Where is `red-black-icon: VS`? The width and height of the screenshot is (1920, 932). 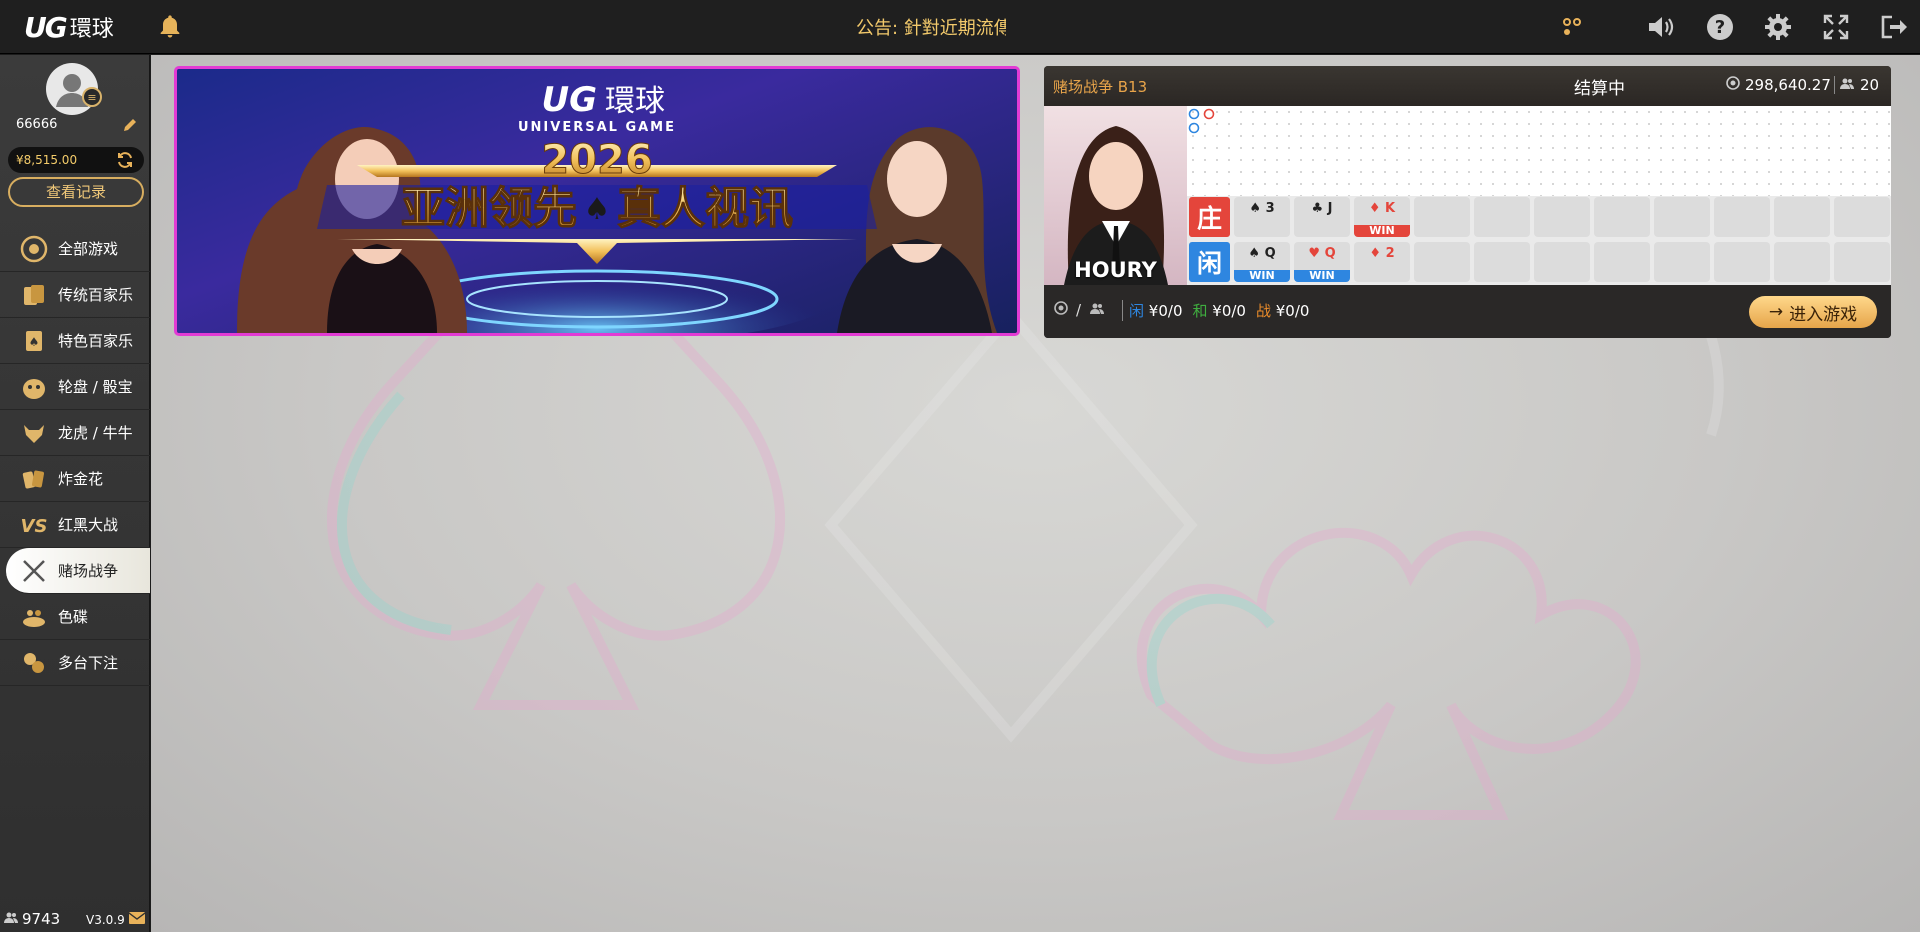 red-black-icon: VS is located at coordinates (34, 525).